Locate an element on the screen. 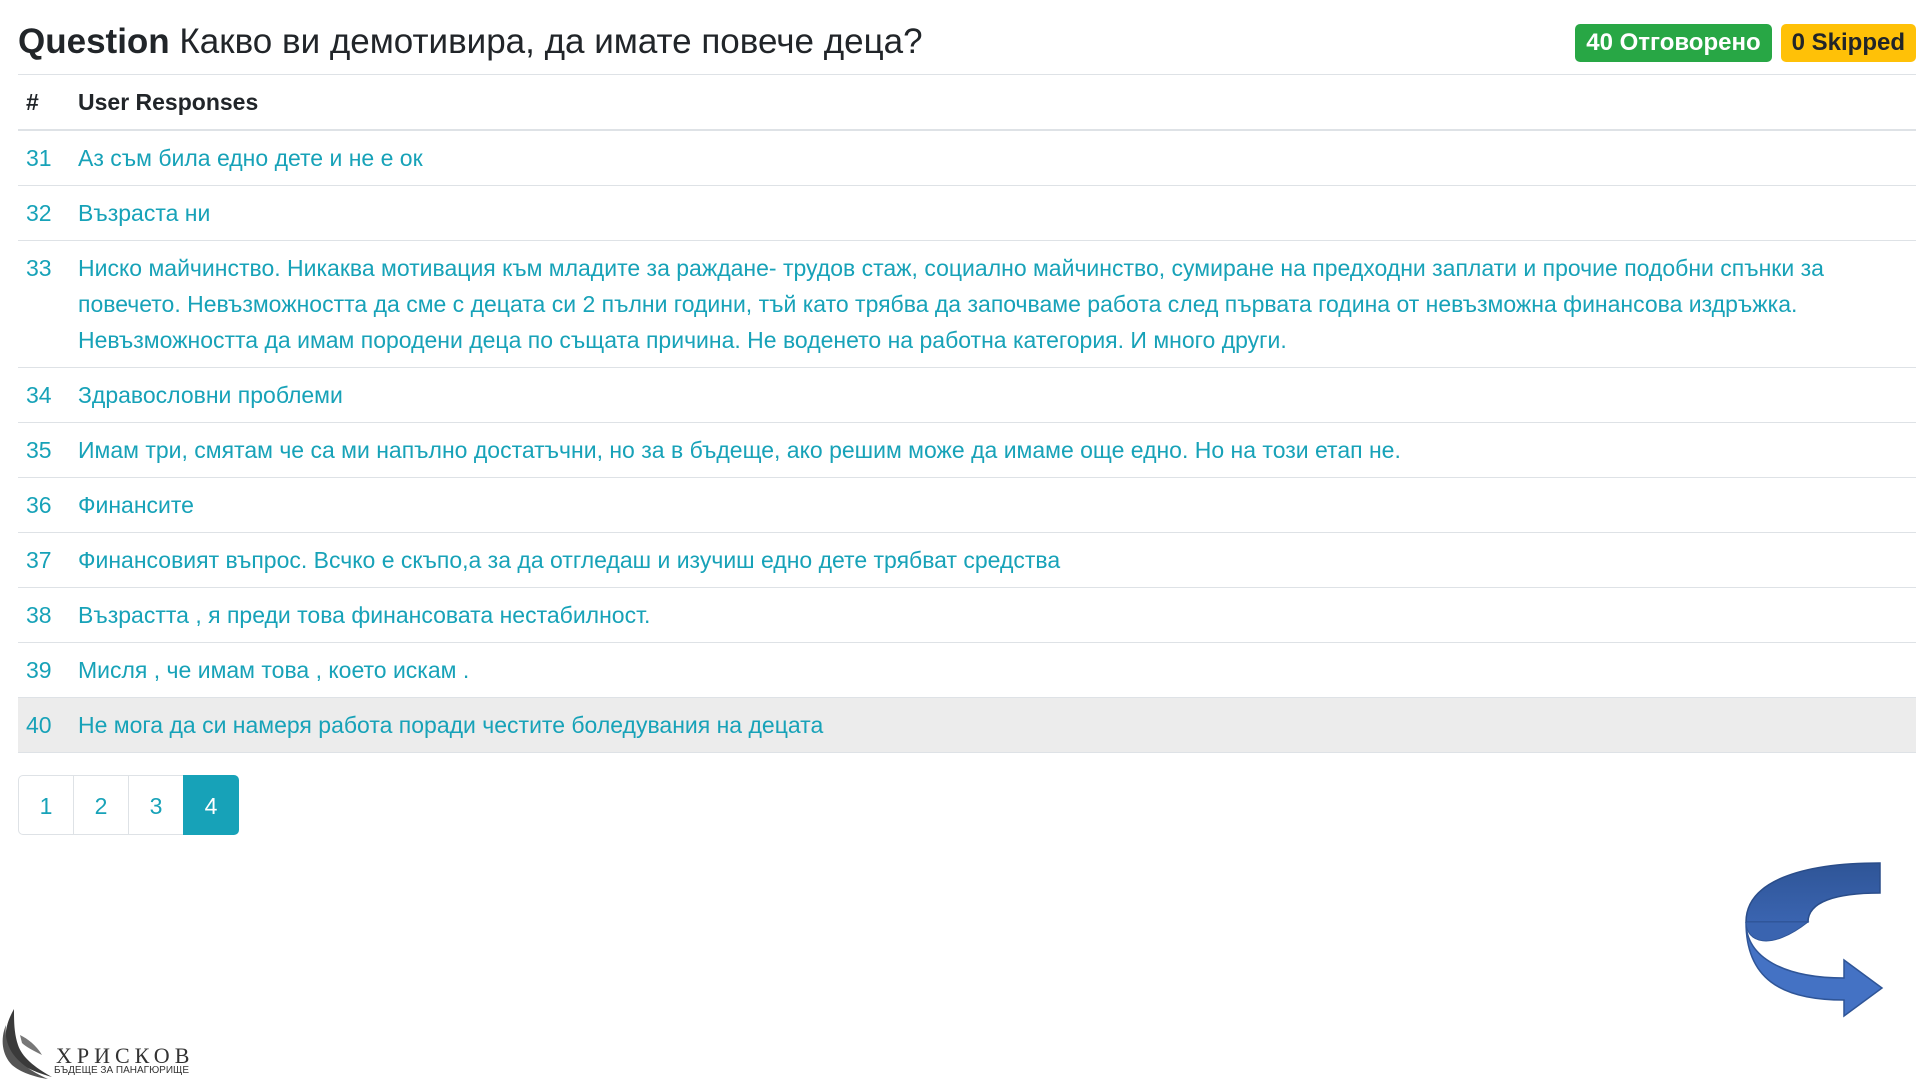 The height and width of the screenshot is (1080, 1920). page-link-2: 2 is located at coordinates (101, 805).